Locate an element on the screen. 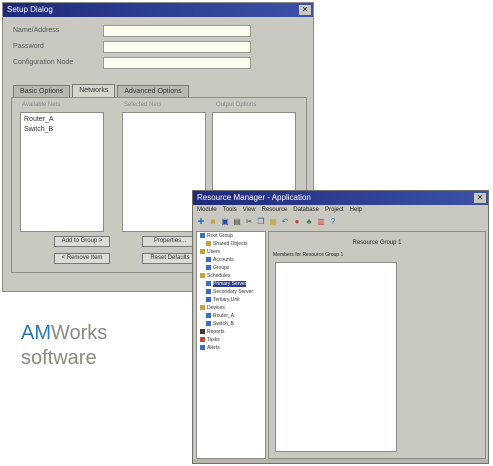  tree-node: Tertiary Unit is located at coordinates (231, 300).